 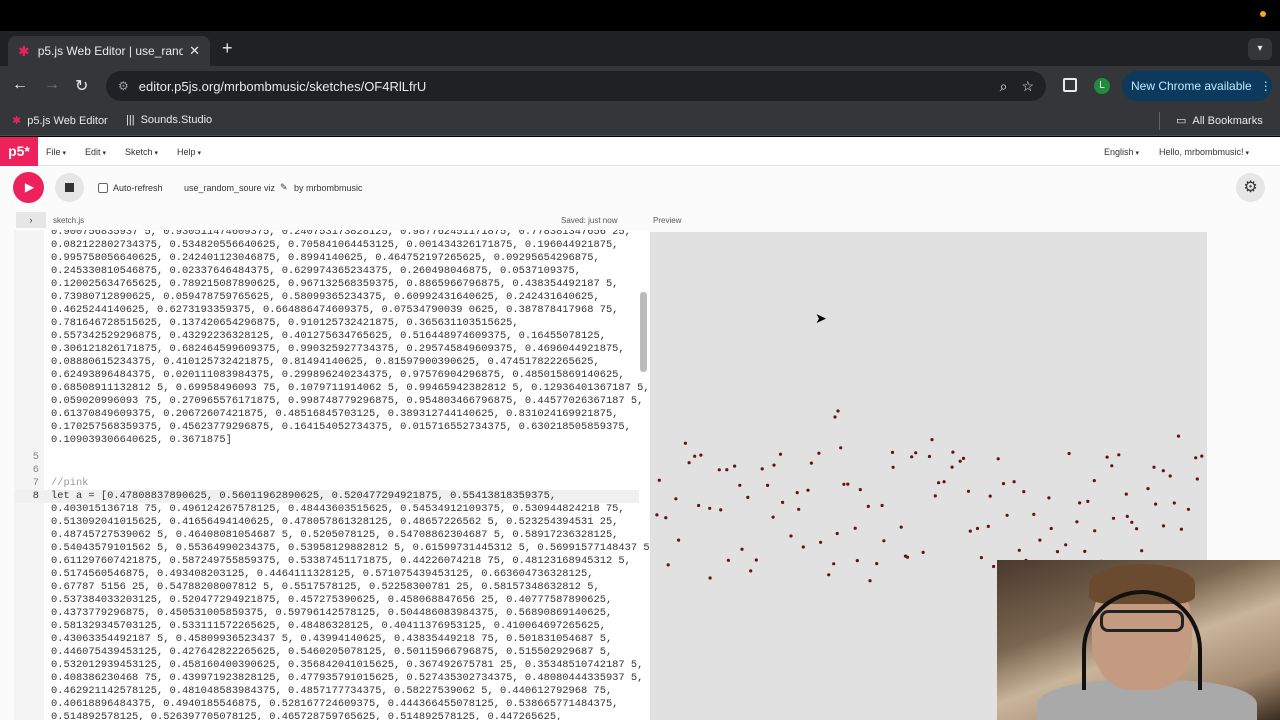 What do you see at coordinates (1250, 187) in the screenshot?
I see `settings-gear-icon: ⚙` at bounding box center [1250, 187].